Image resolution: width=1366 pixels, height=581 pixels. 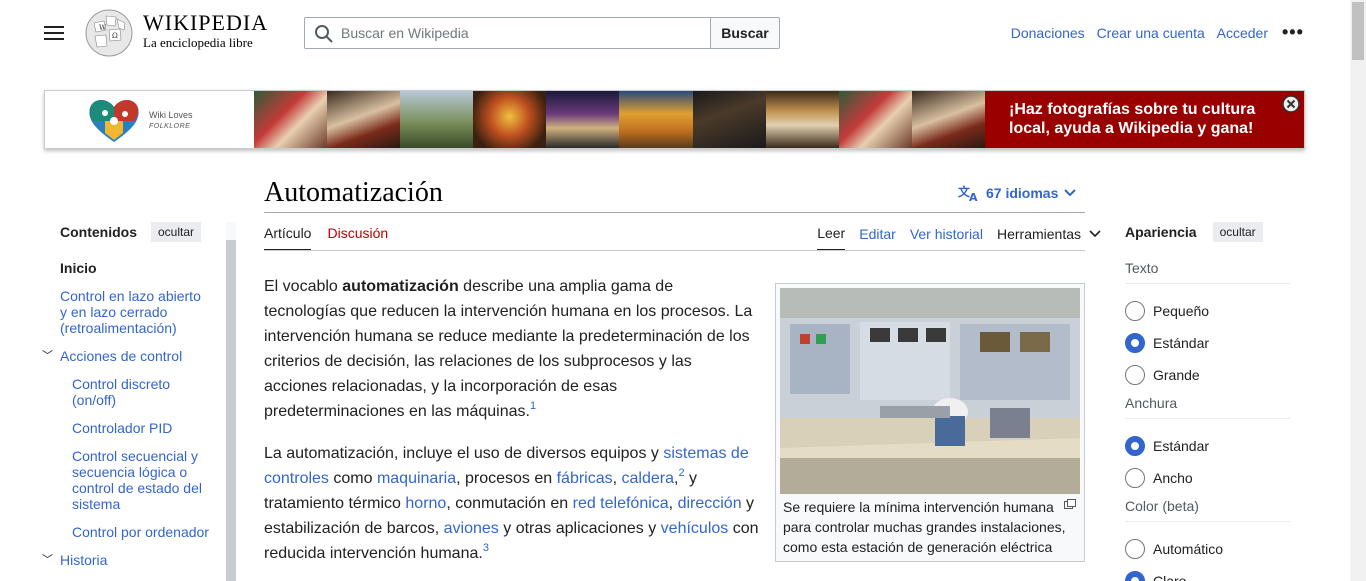 I want to click on tools-menu: Herramientas, so click(x=1049, y=238).